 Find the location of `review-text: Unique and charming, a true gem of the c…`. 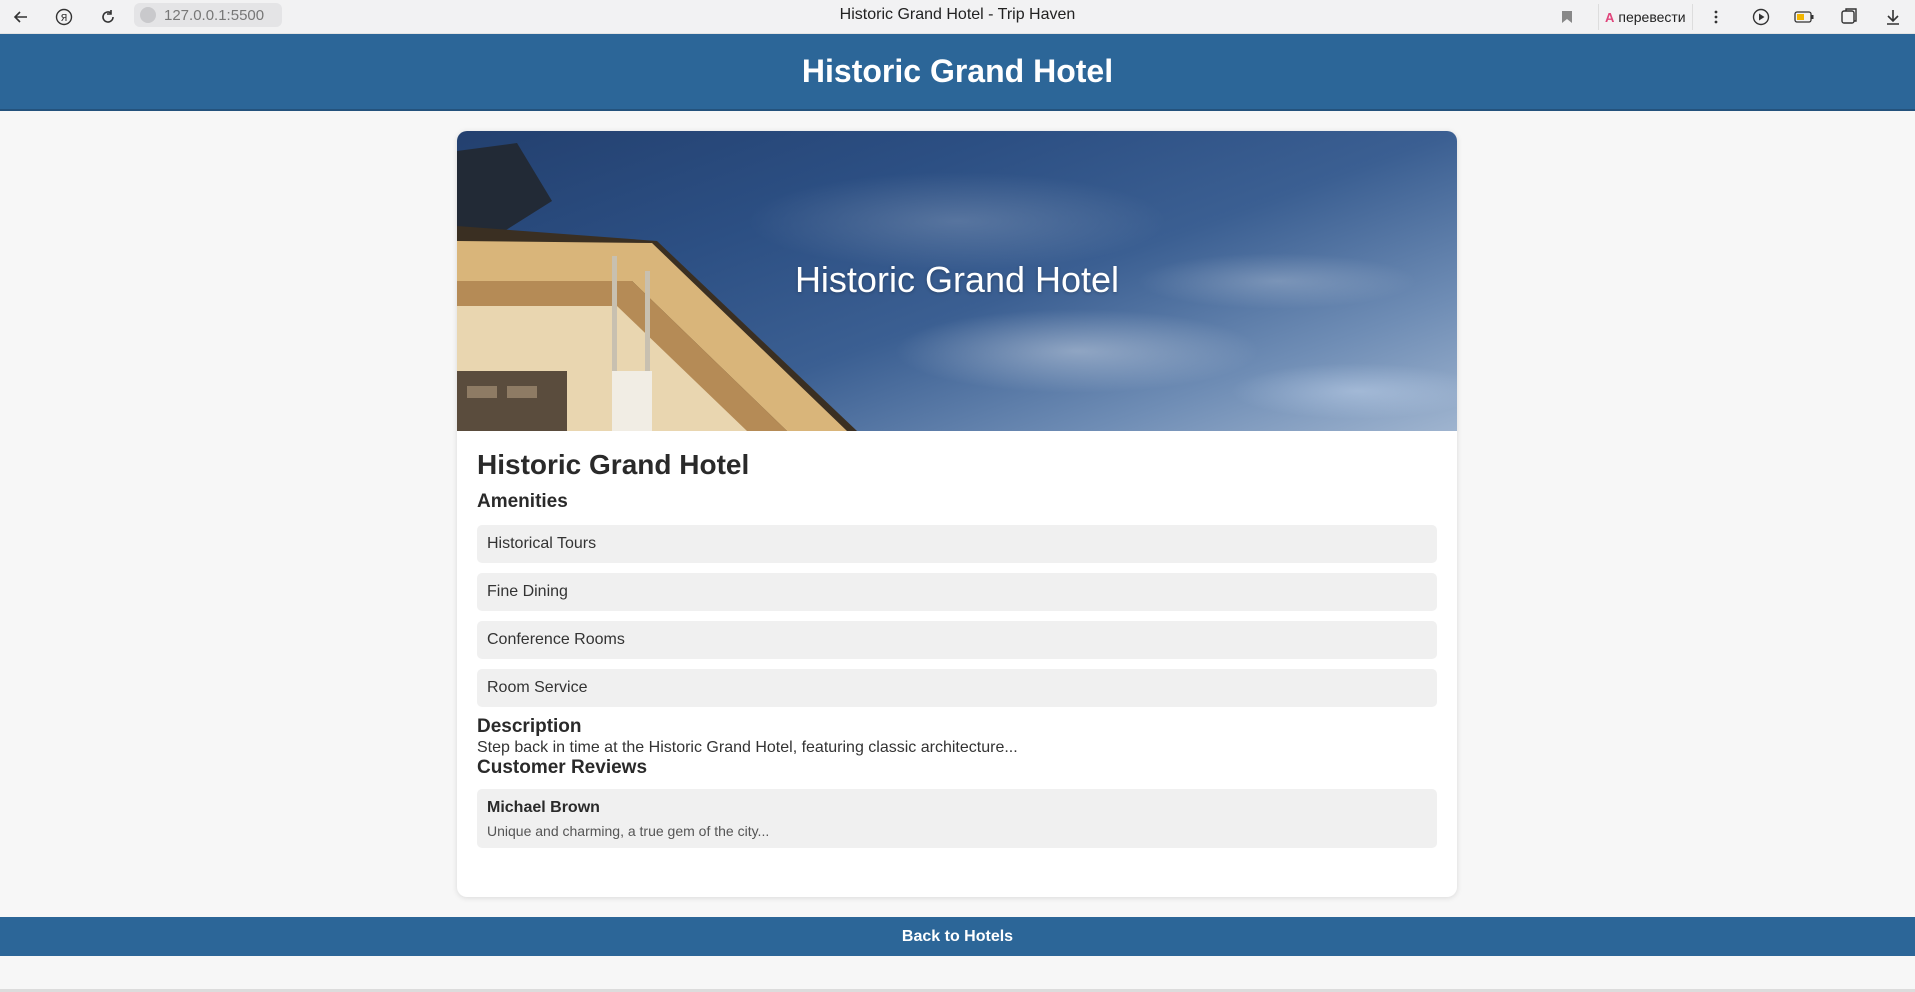

review-text: Unique and charming, a true gem of the c… is located at coordinates (628, 831).